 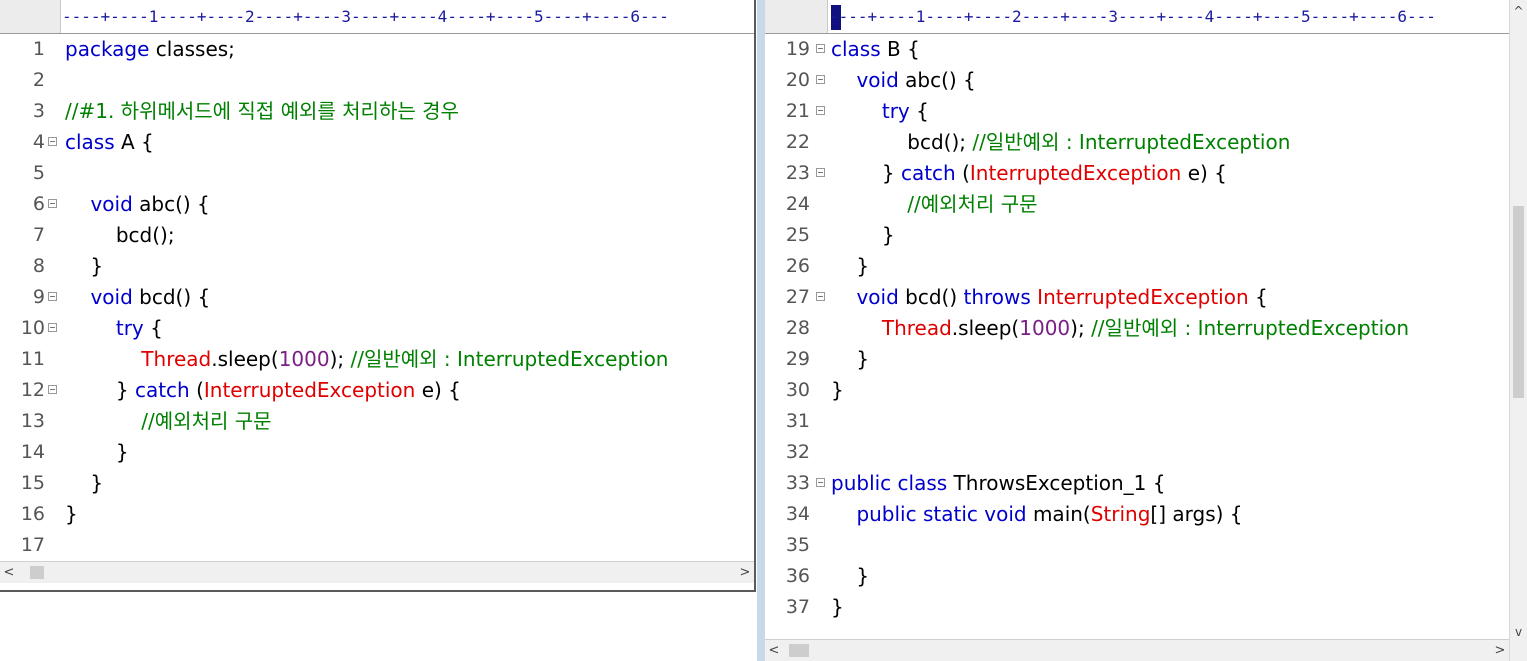 I want to click on code-line: 26 }, so click(x=1137, y=266).